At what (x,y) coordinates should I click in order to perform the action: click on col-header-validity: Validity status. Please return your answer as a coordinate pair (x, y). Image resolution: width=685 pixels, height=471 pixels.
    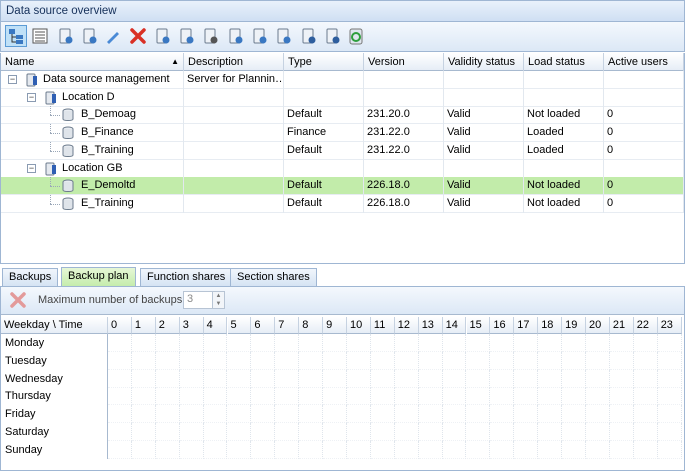
    Looking at the image, I should click on (484, 62).